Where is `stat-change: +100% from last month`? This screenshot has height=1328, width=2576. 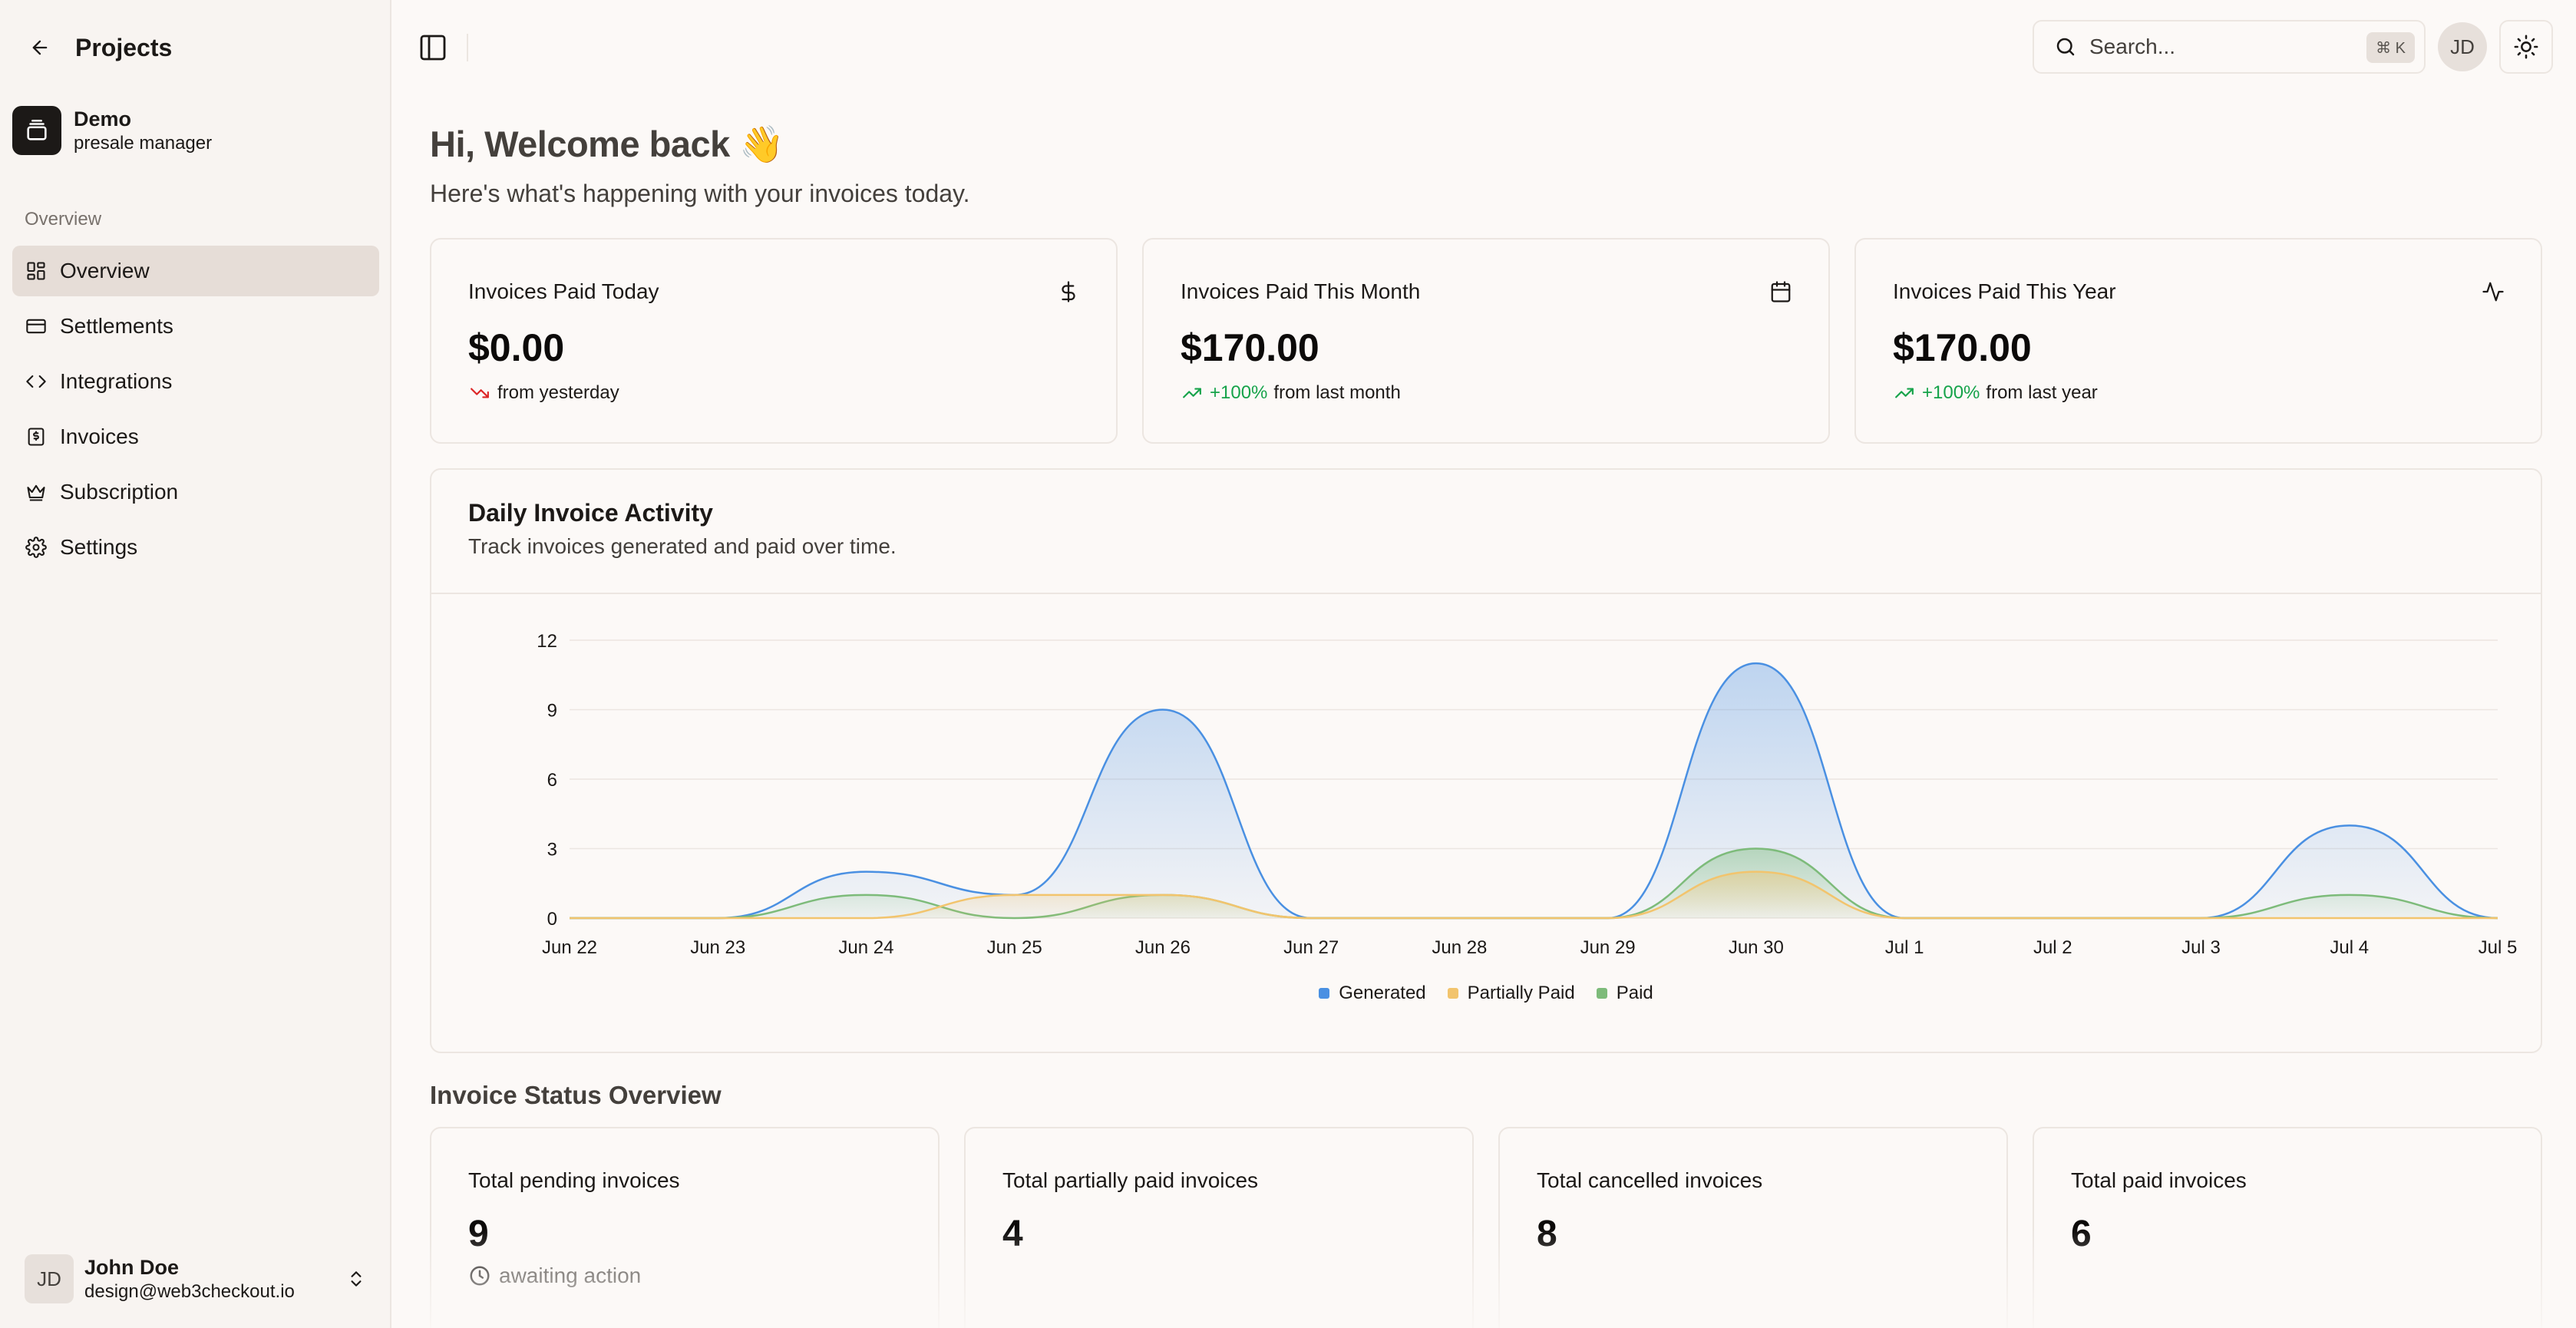 stat-change: +100% from last month is located at coordinates (1291, 393).